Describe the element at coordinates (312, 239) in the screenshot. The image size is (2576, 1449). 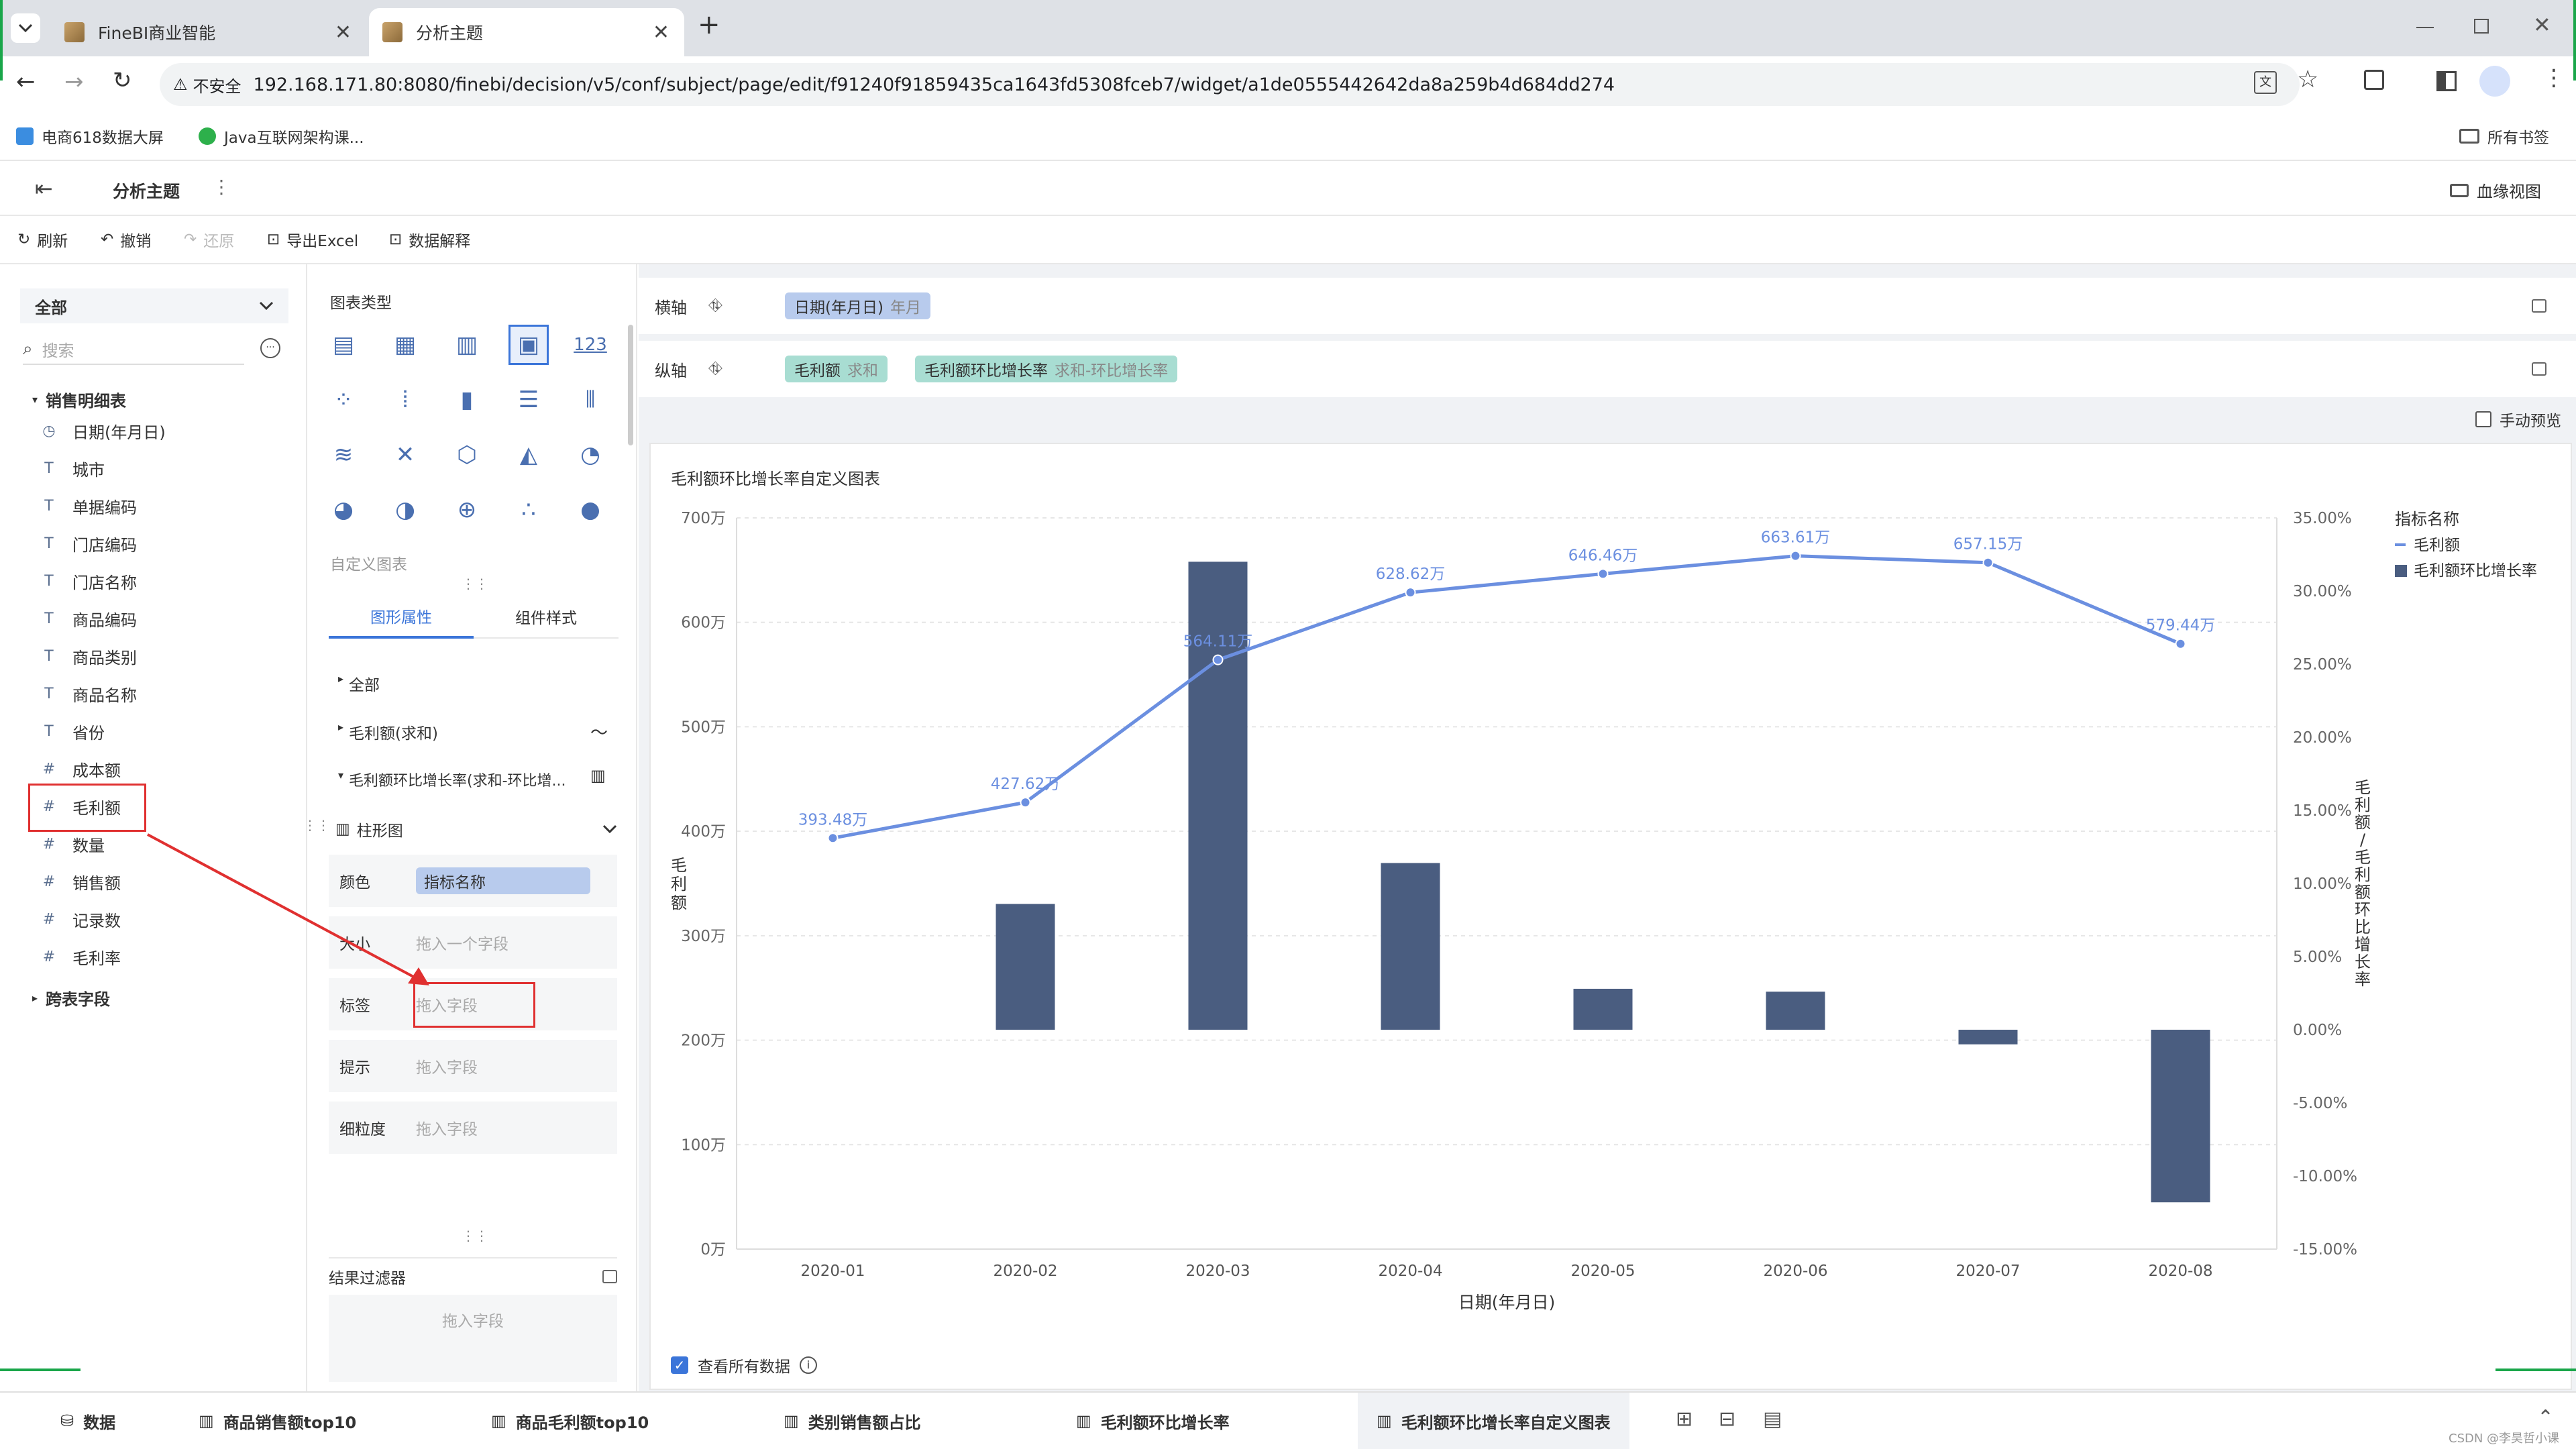
I see `export-excel-button: ⊡ 导出Excel` at that location.